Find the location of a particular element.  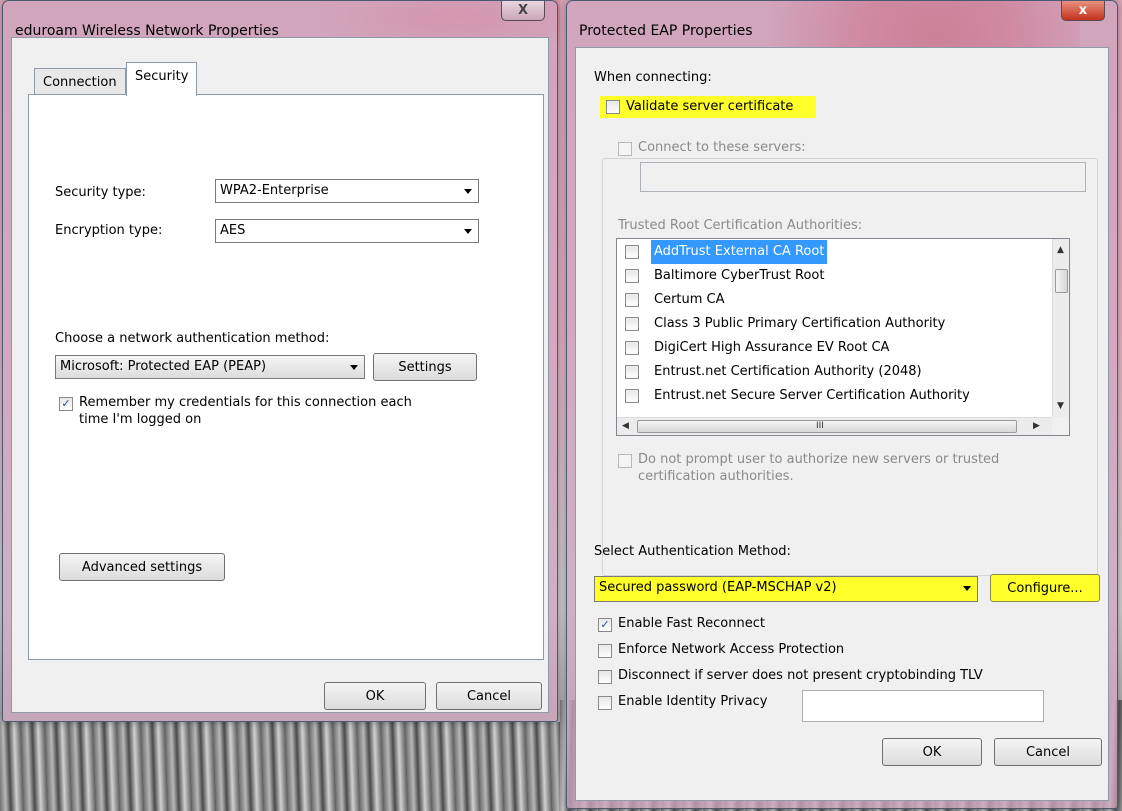

list-item: DigiCert High Assurance EV Root CA is located at coordinates (832, 348).